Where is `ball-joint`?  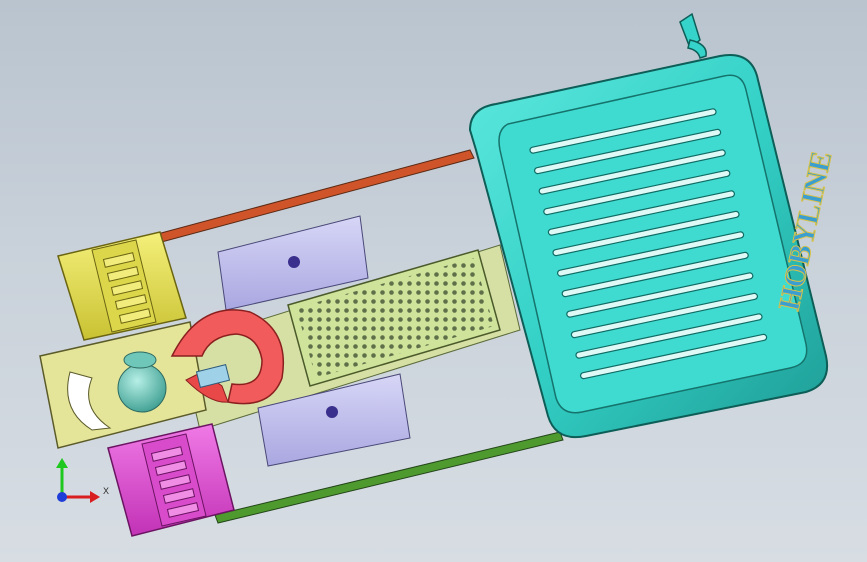 ball-joint is located at coordinates (142, 388).